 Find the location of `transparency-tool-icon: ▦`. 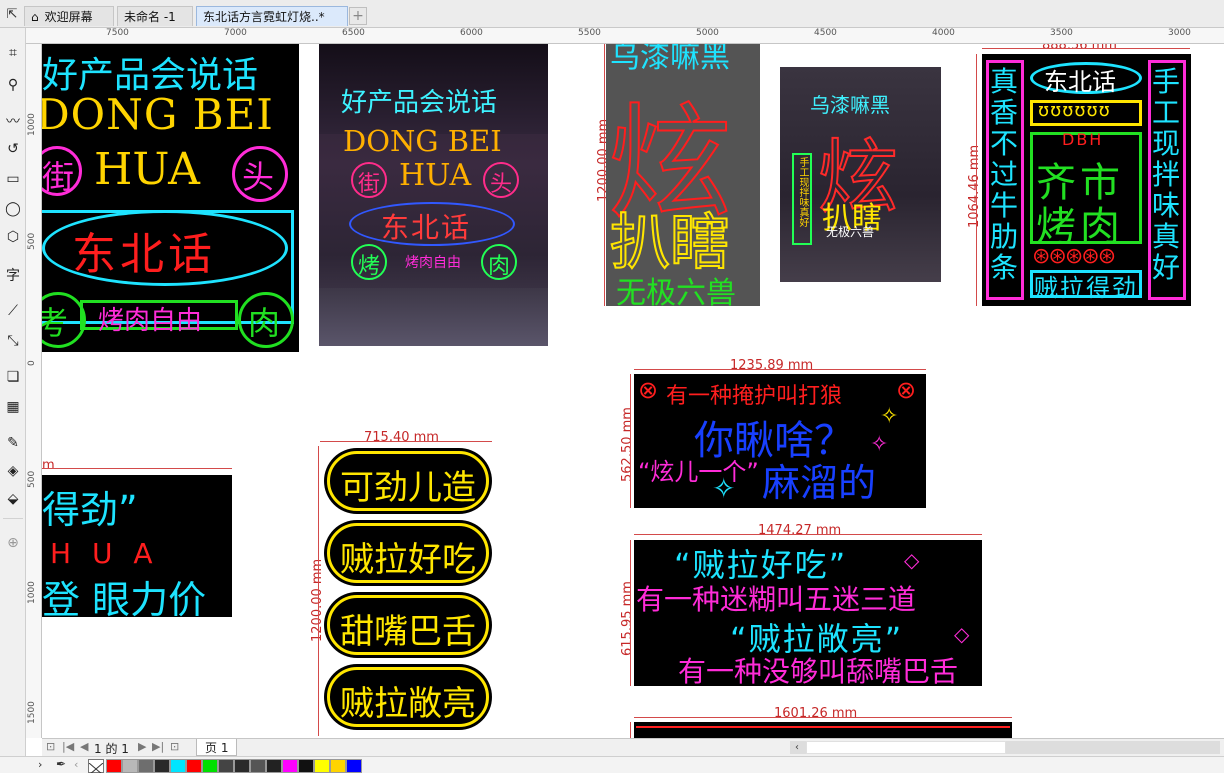

transparency-tool-icon: ▦ is located at coordinates (13, 407).